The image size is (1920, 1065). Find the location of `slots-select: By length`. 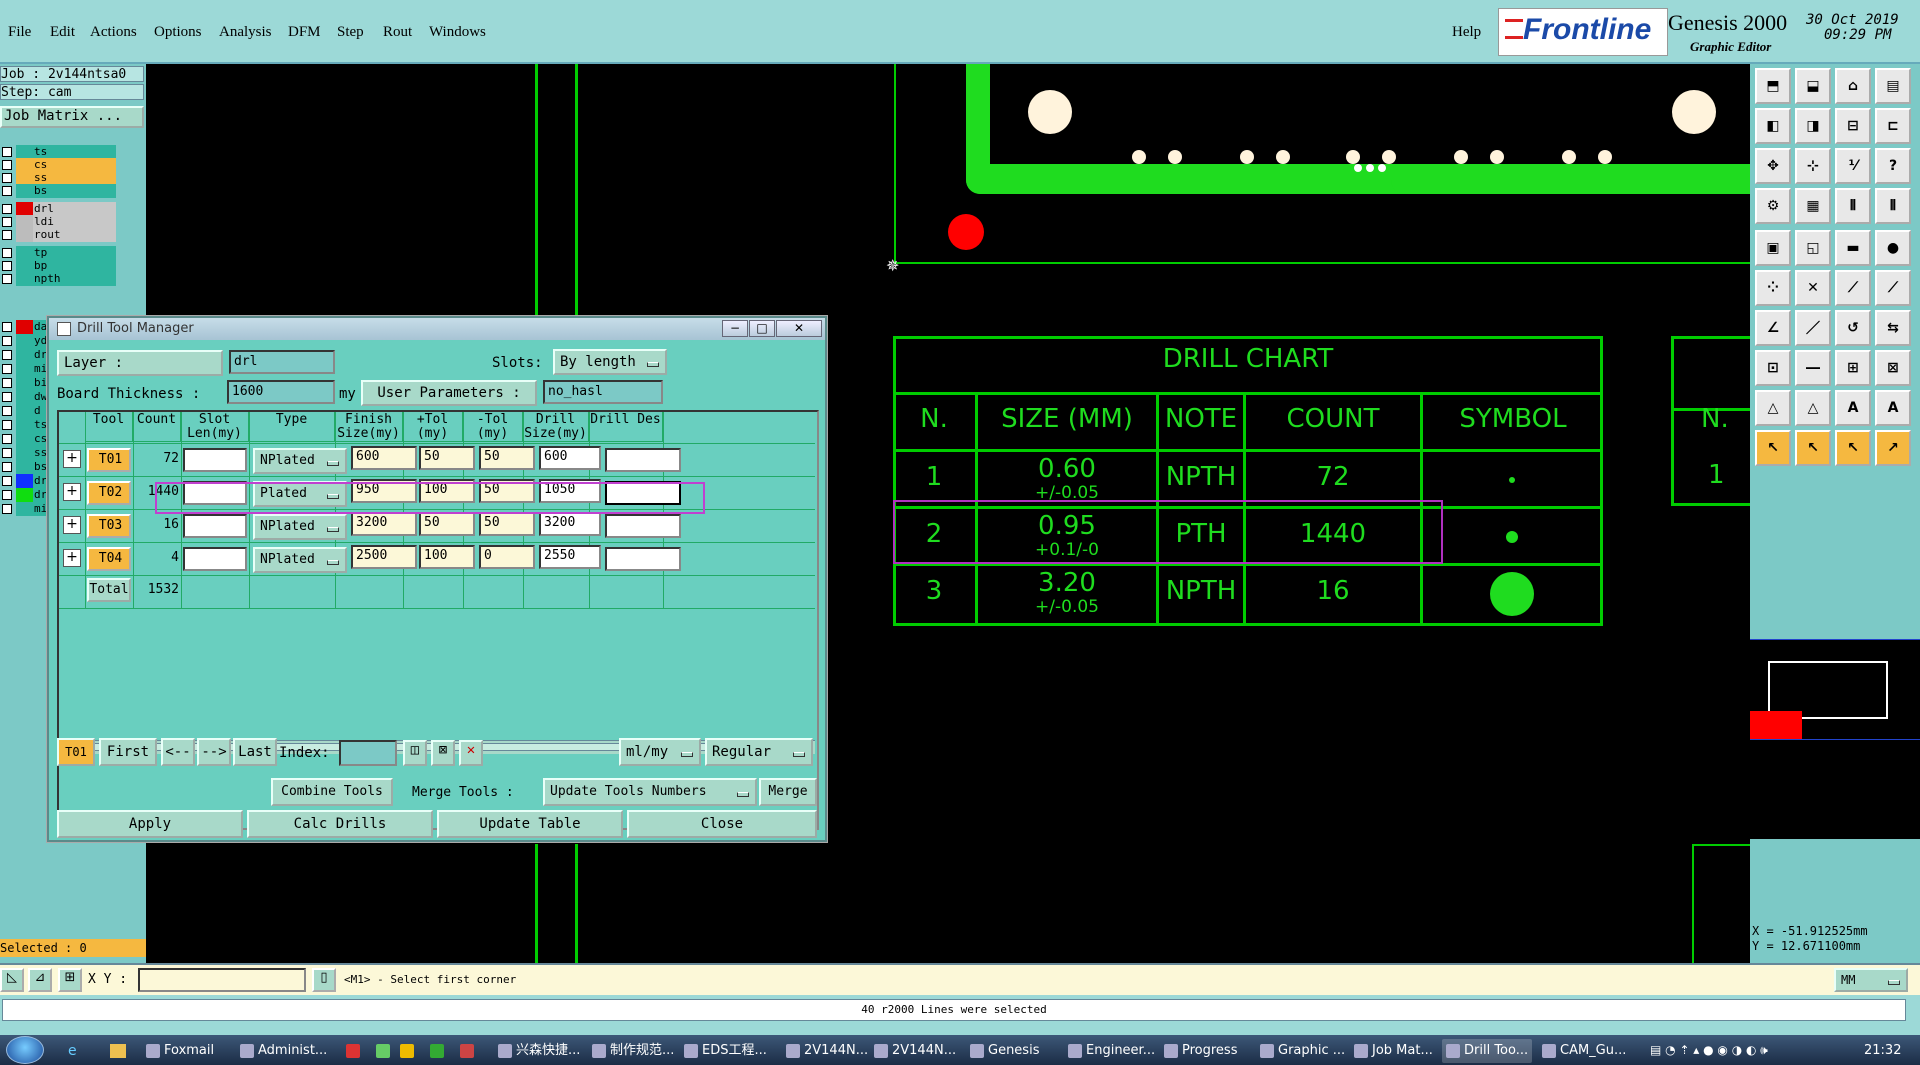

slots-select: By length is located at coordinates (610, 362).